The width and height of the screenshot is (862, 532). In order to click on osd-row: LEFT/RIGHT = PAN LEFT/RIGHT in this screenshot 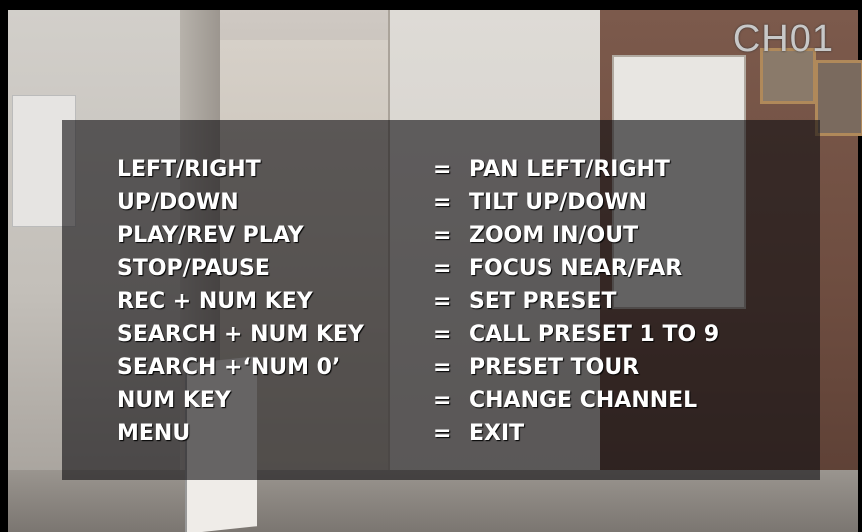, I will do `click(441, 170)`.